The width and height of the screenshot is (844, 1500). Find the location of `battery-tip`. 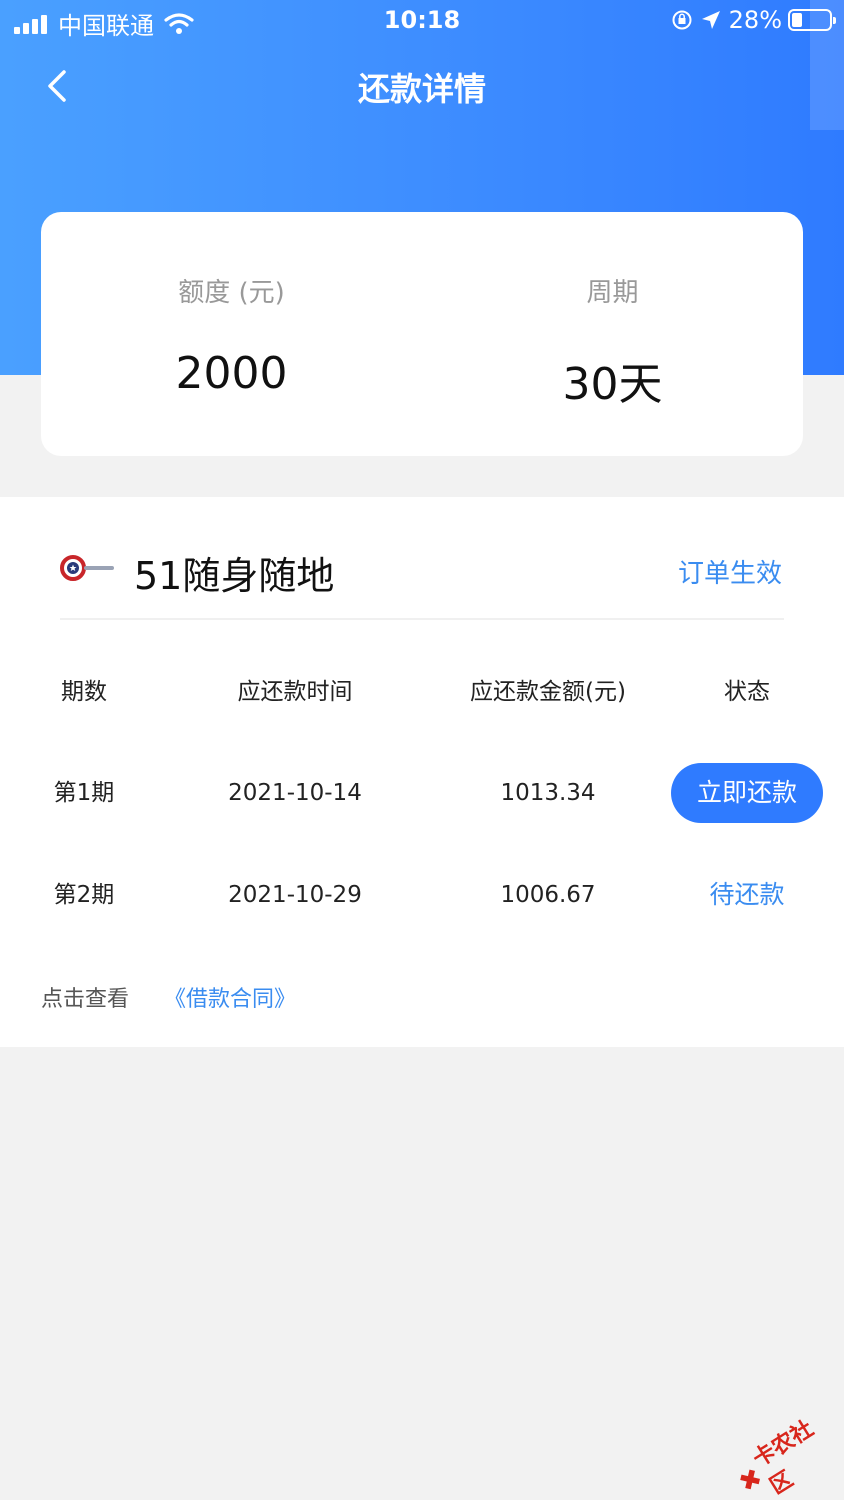

battery-tip is located at coordinates (834, 20).